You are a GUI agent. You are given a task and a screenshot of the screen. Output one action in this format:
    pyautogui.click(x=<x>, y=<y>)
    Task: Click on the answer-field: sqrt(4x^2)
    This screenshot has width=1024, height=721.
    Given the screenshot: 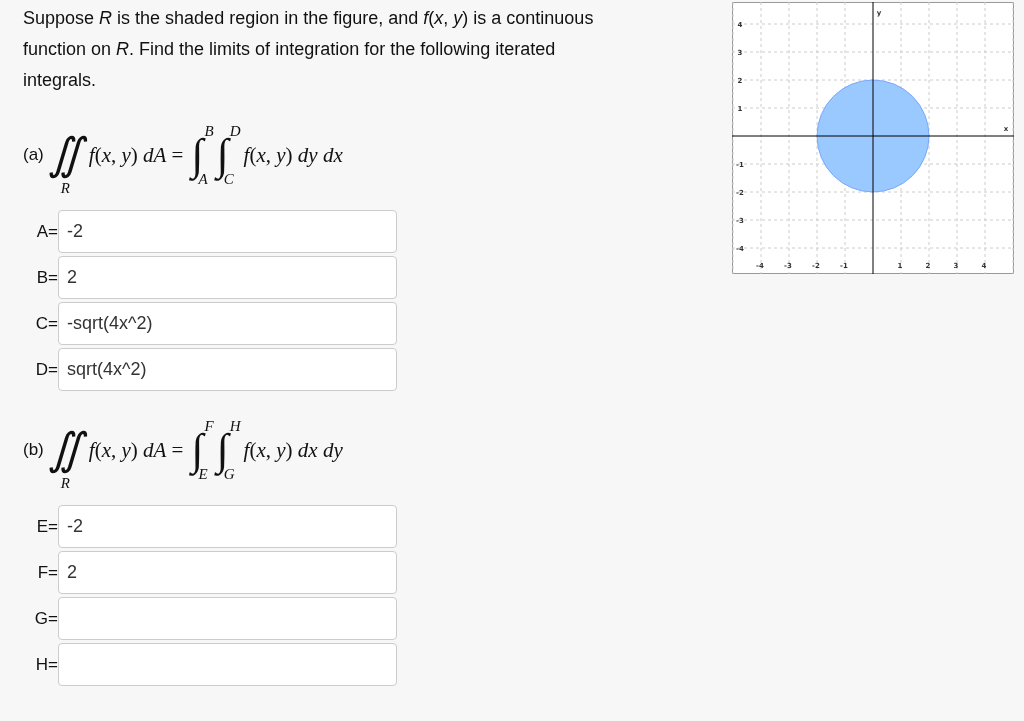 What is the action you would take?
    pyautogui.click(x=227, y=369)
    